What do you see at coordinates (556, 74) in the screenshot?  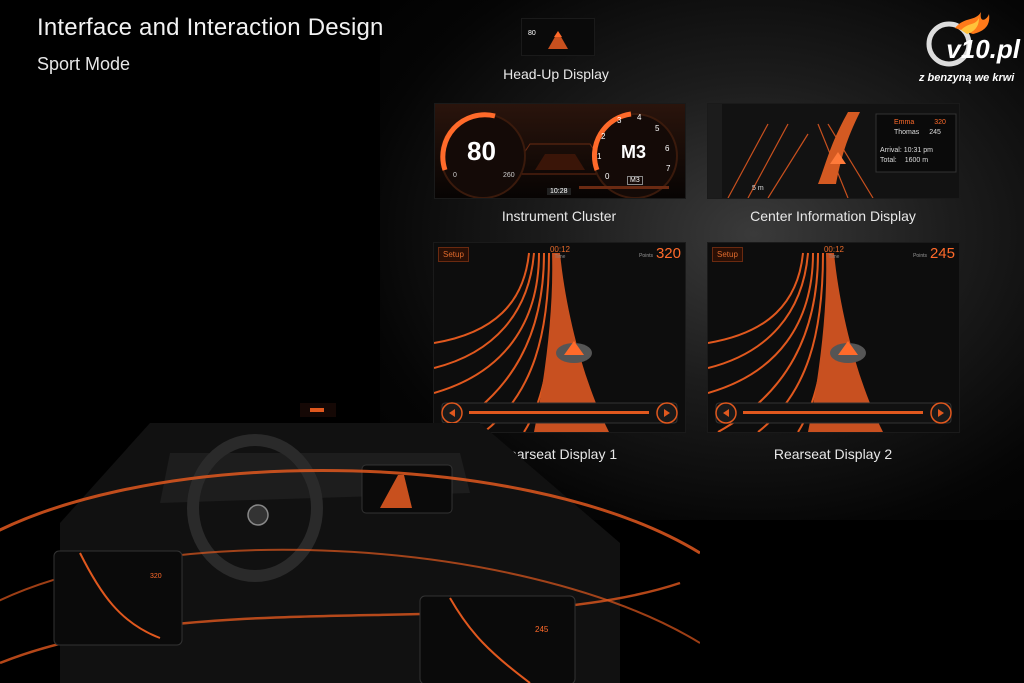 I see `hud-caption: Head-Up Display` at bounding box center [556, 74].